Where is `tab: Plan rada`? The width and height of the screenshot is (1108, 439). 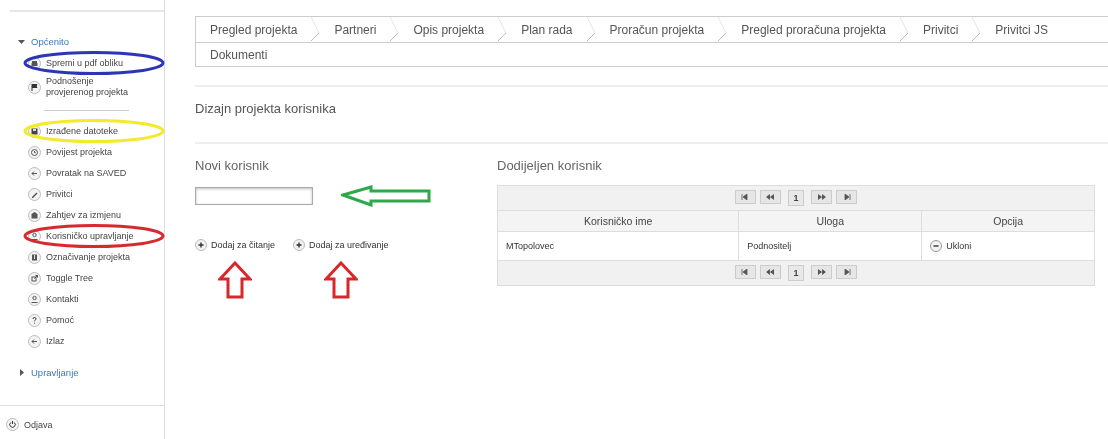 tab: Plan rada is located at coordinates (547, 29).